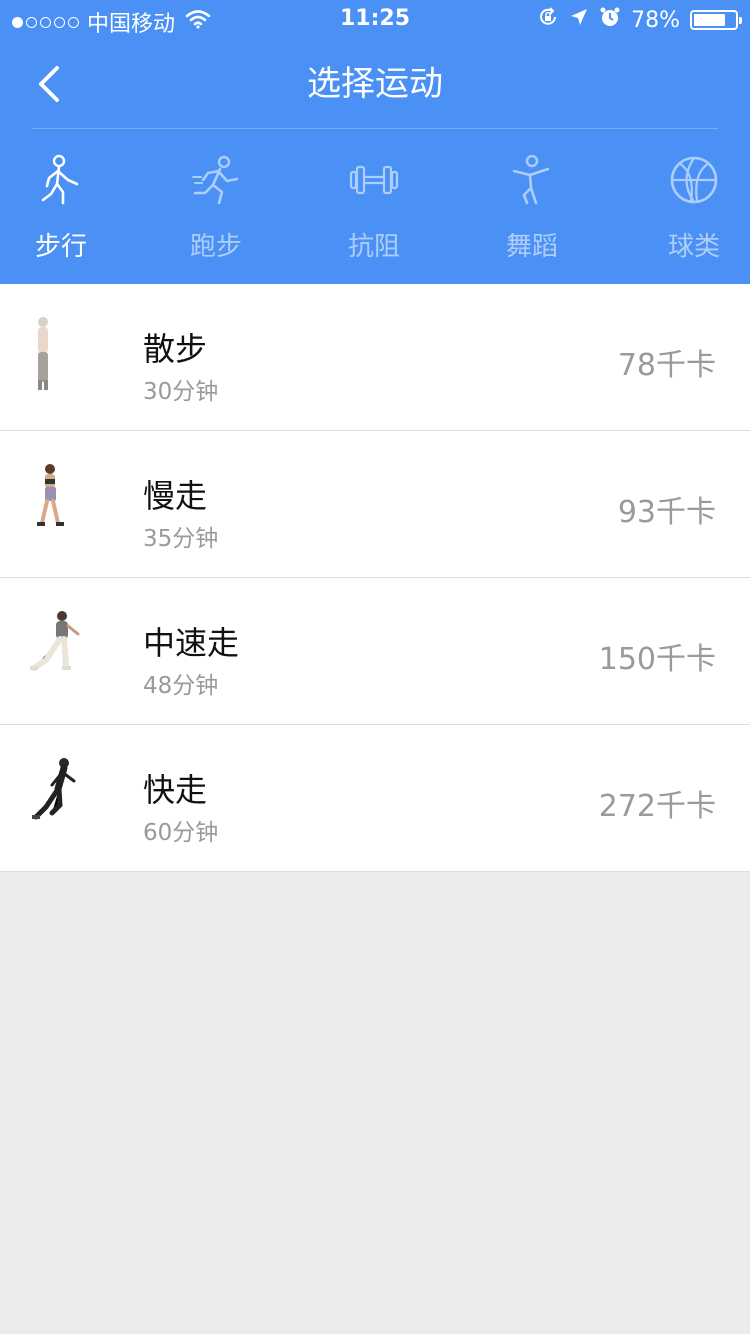 This screenshot has width=750, height=1334. Describe the element at coordinates (694, 180) in the screenshot. I see `basketball-icon` at that location.